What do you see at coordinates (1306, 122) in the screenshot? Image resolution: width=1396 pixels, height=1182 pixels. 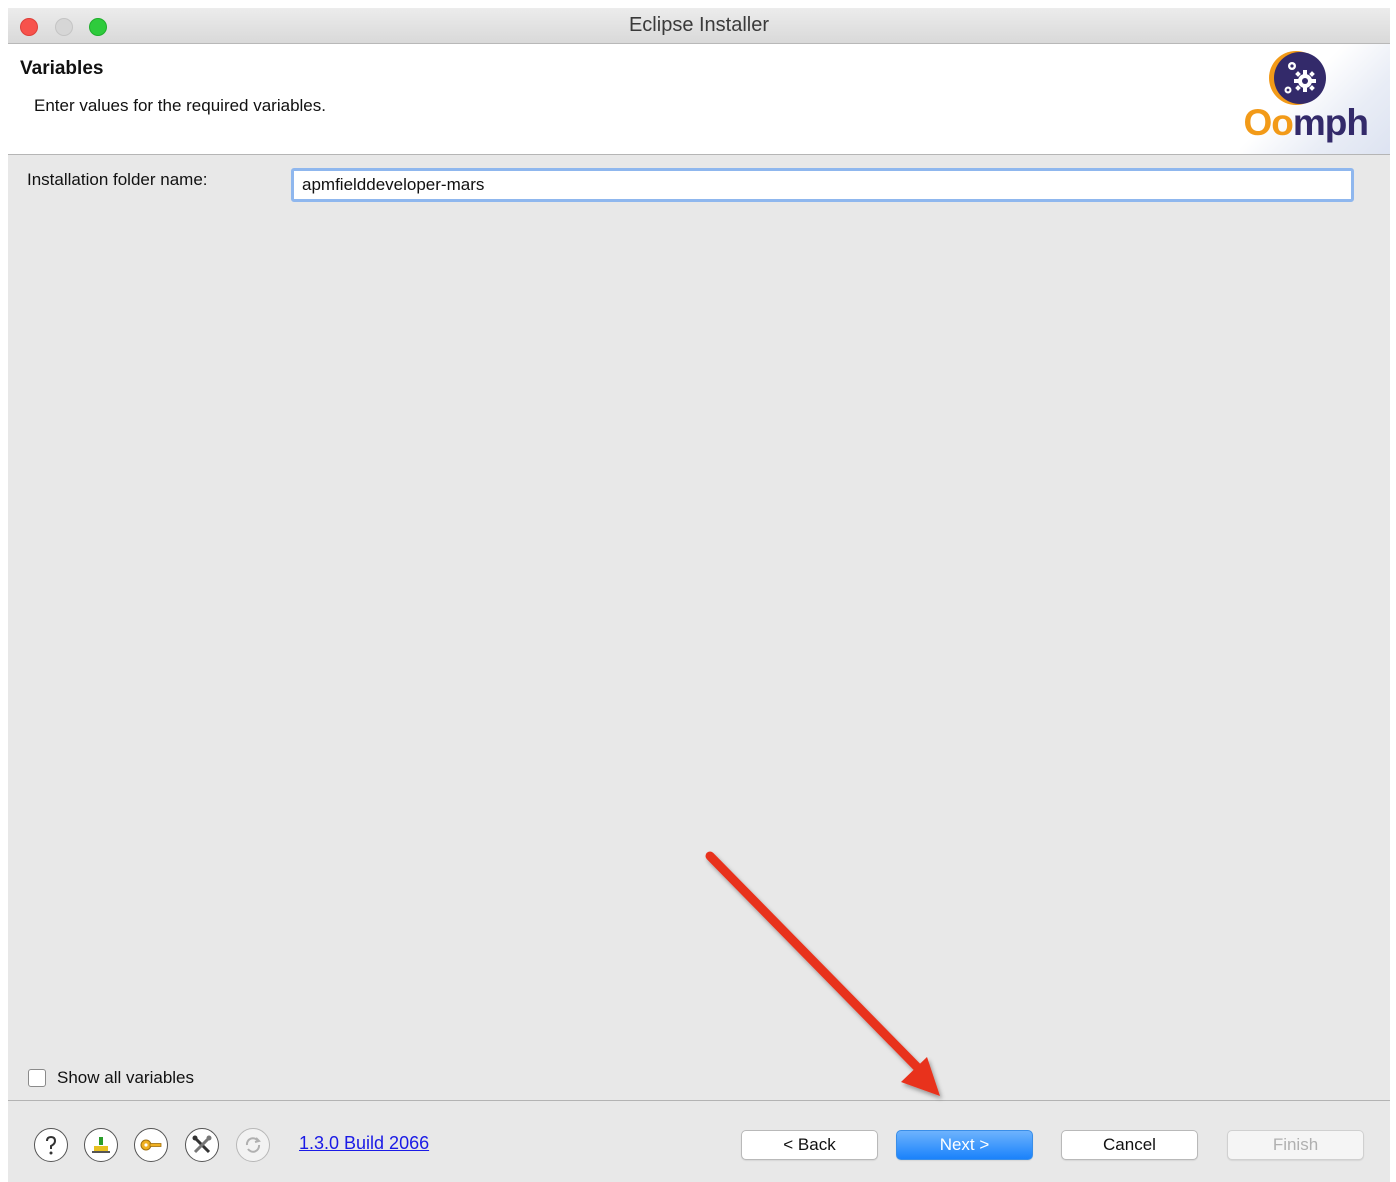 I see `oomph-wordmark: Oomph` at bounding box center [1306, 122].